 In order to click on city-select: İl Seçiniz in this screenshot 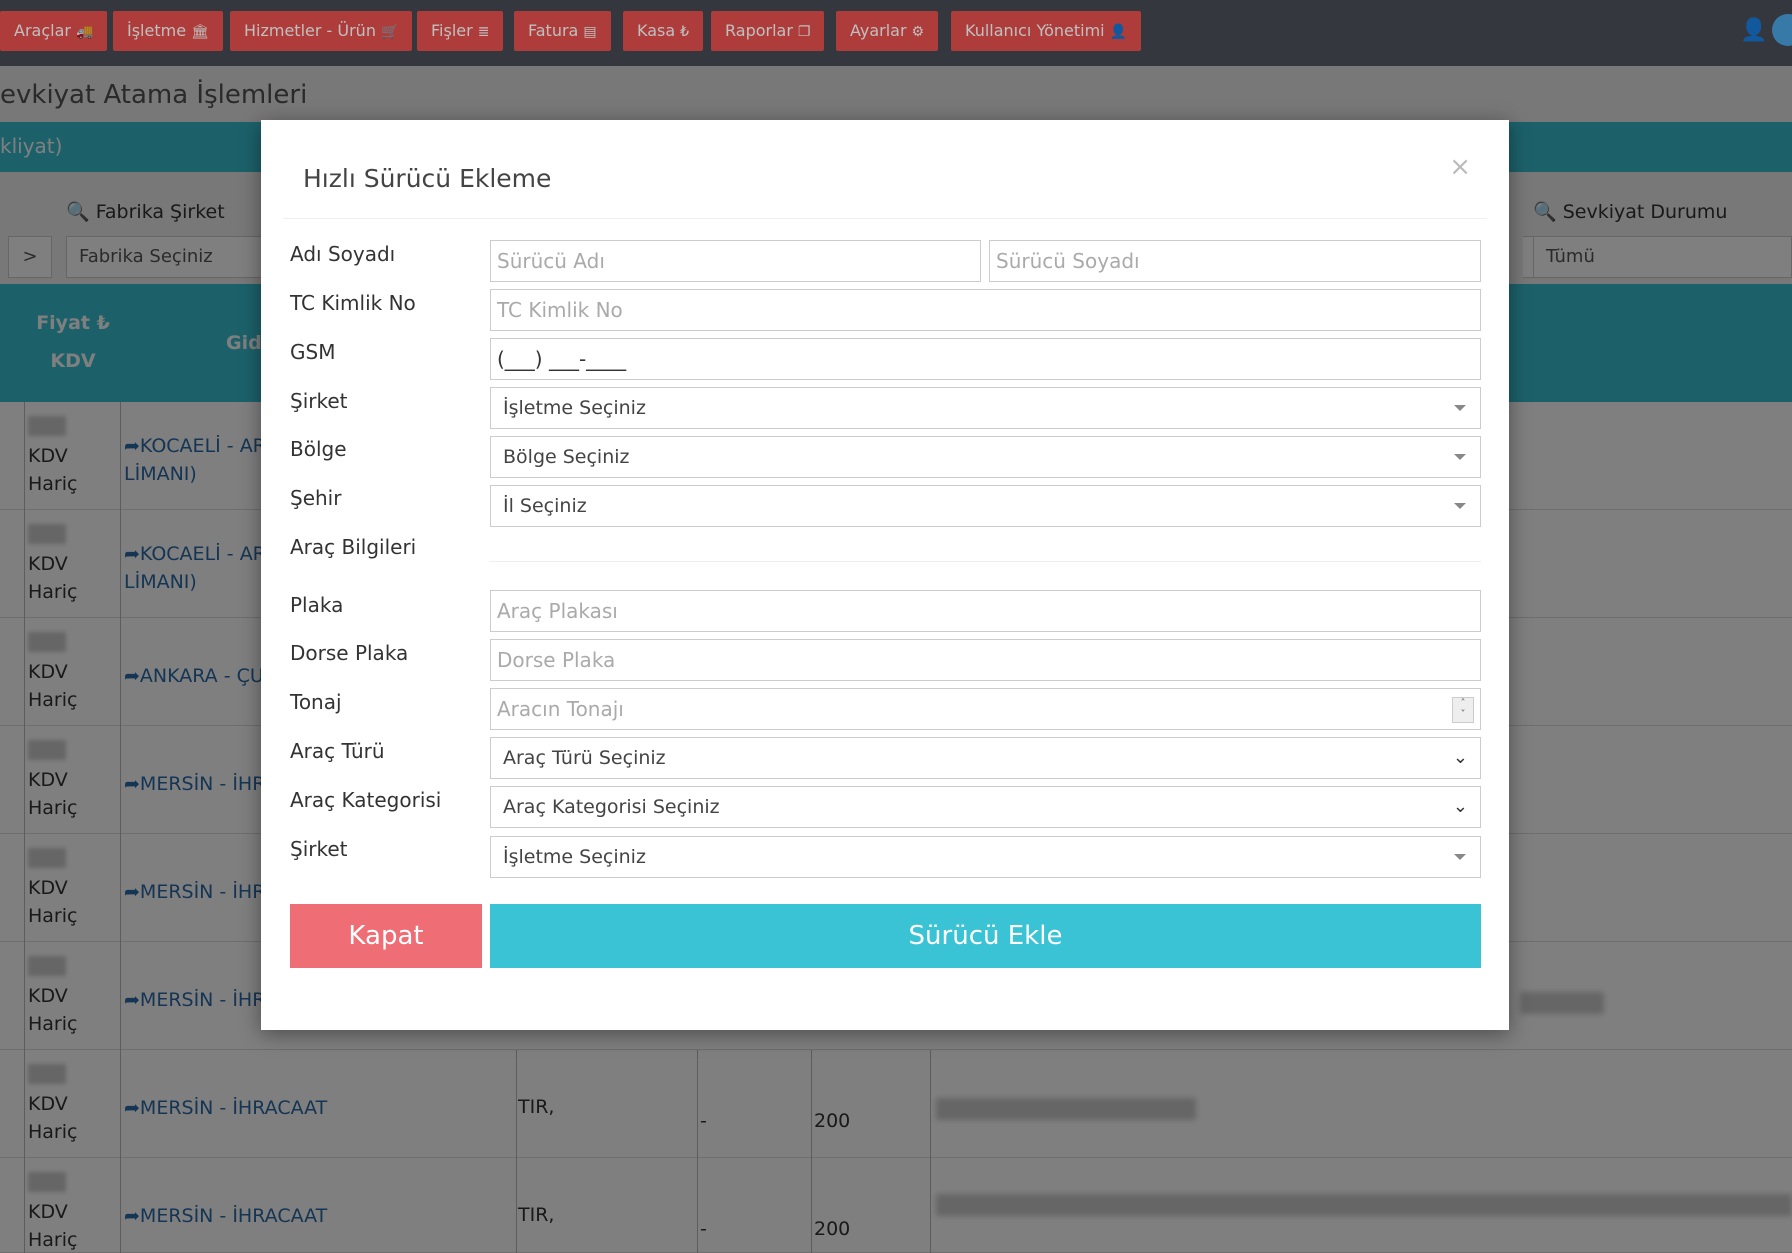, I will do `click(985, 506)`.